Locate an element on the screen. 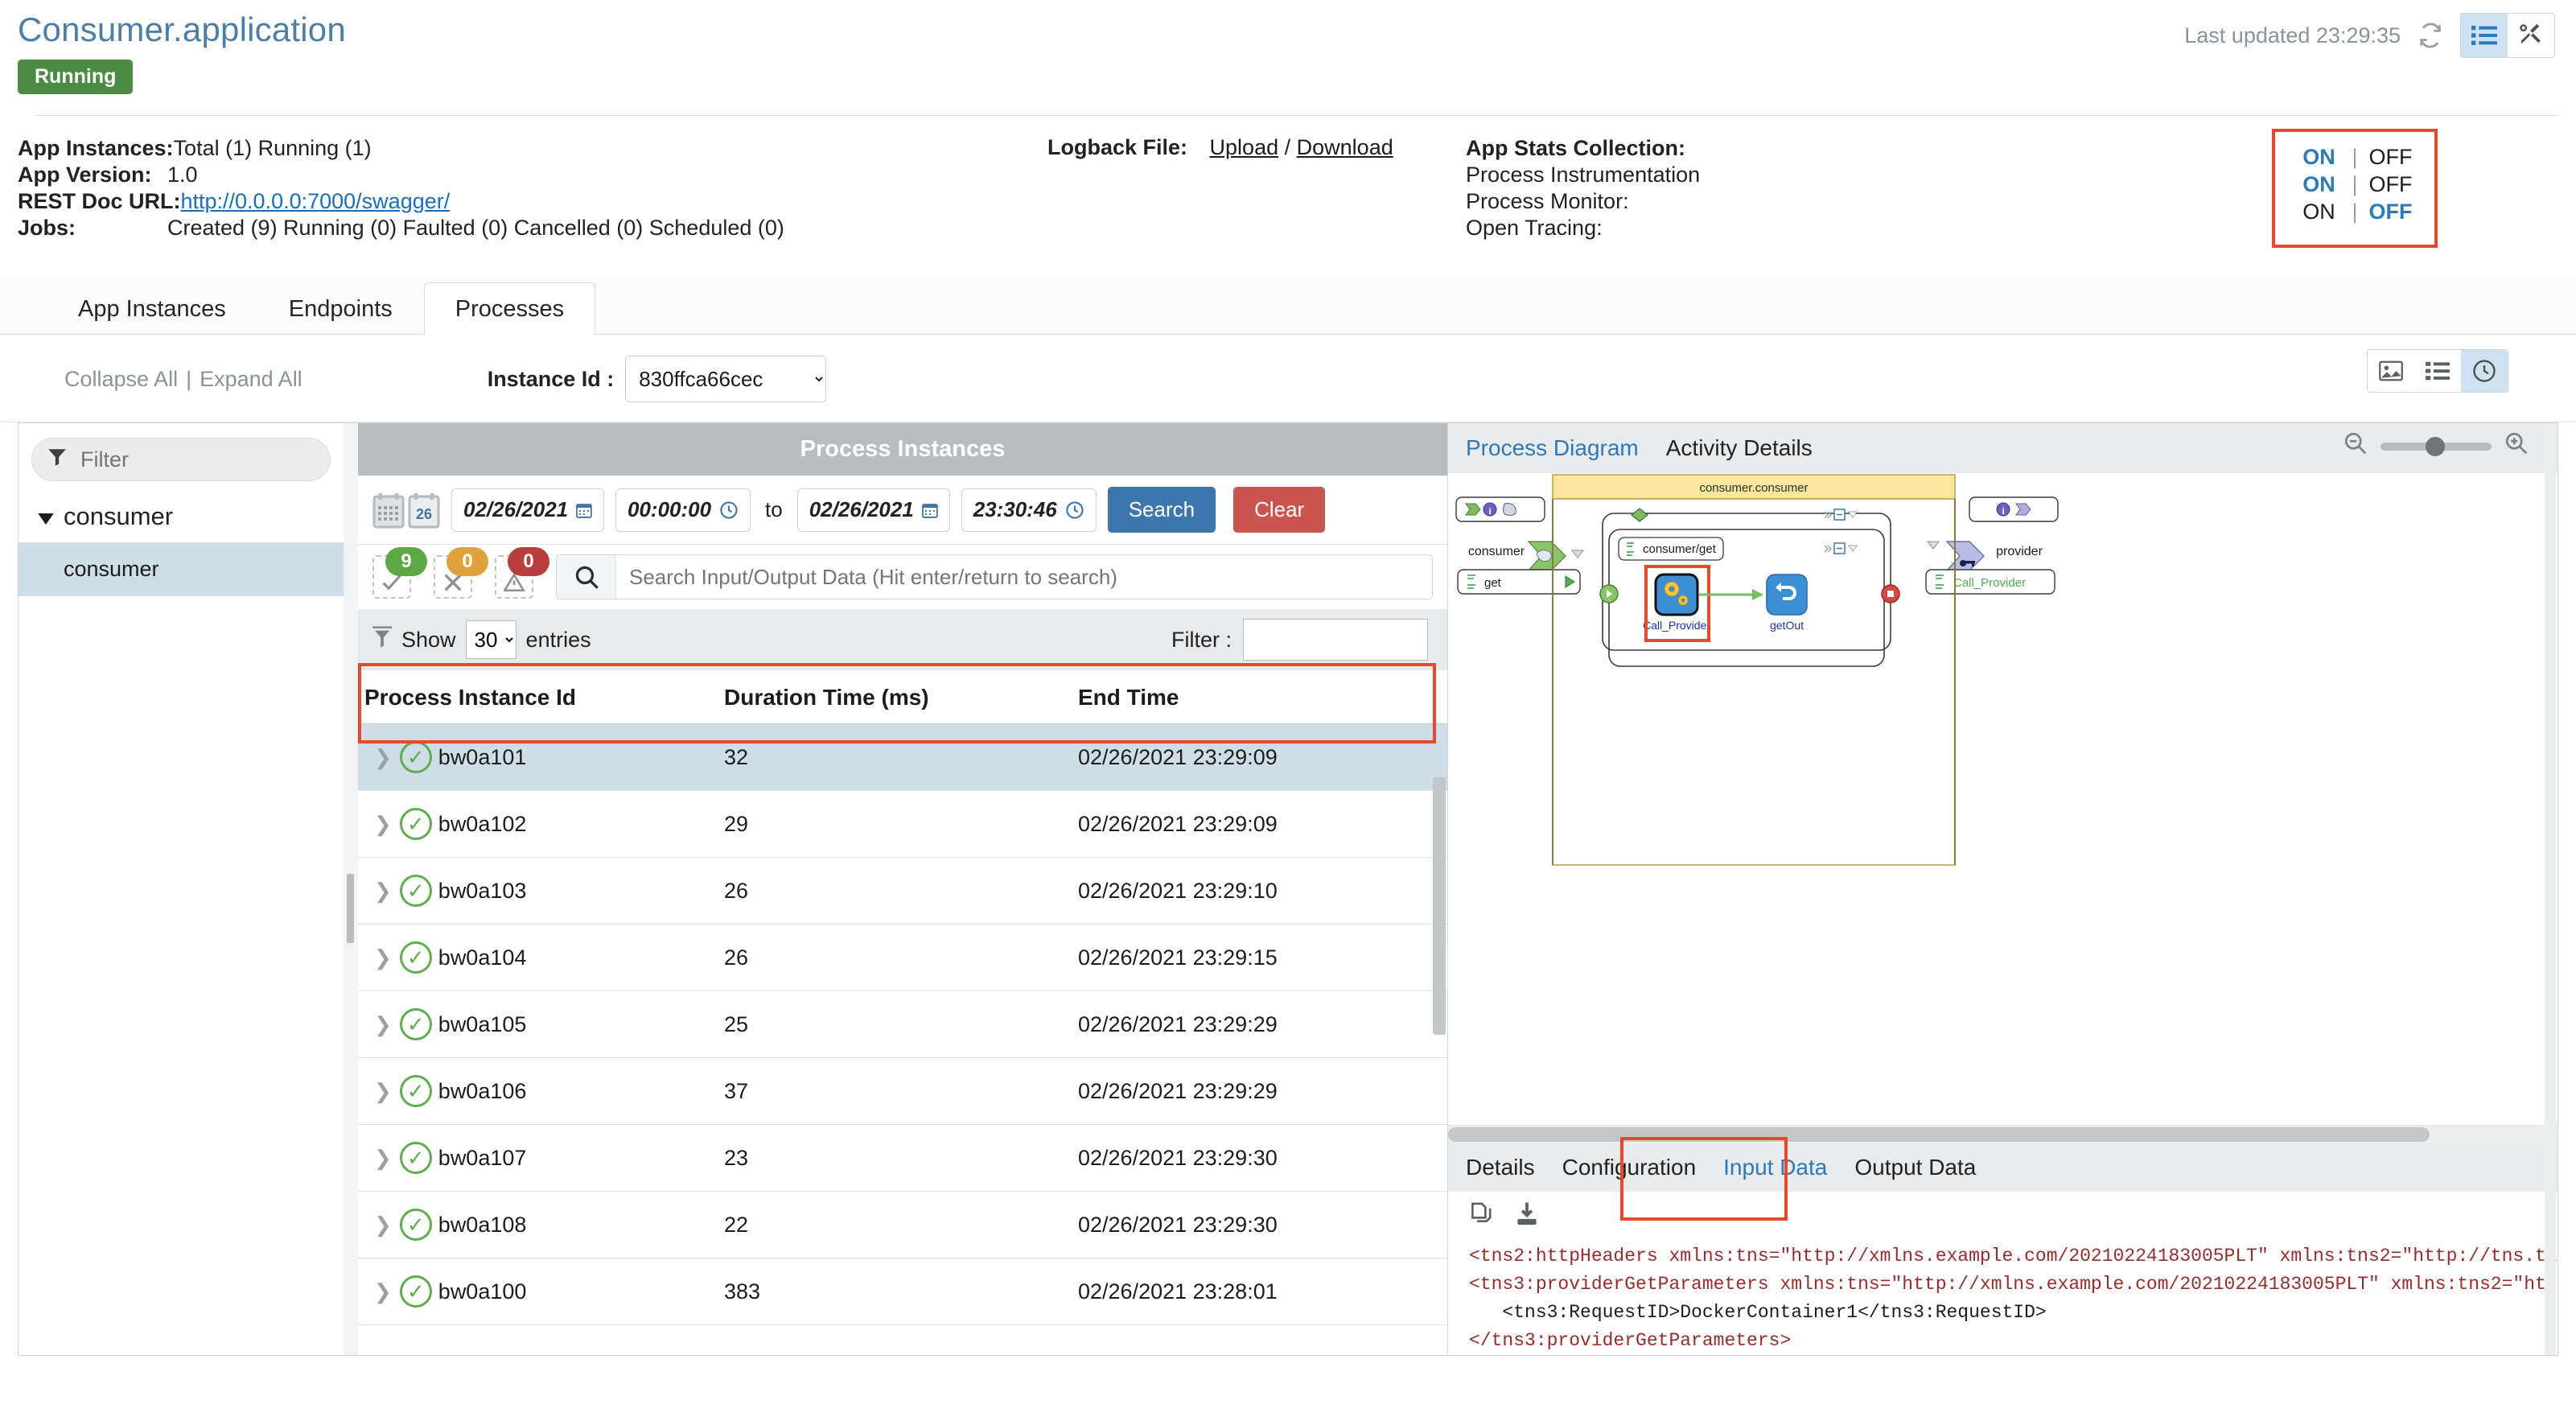 This screenshot has height=1421, width=2576. row-duration: 383 is located at coordinates (901, 1292).